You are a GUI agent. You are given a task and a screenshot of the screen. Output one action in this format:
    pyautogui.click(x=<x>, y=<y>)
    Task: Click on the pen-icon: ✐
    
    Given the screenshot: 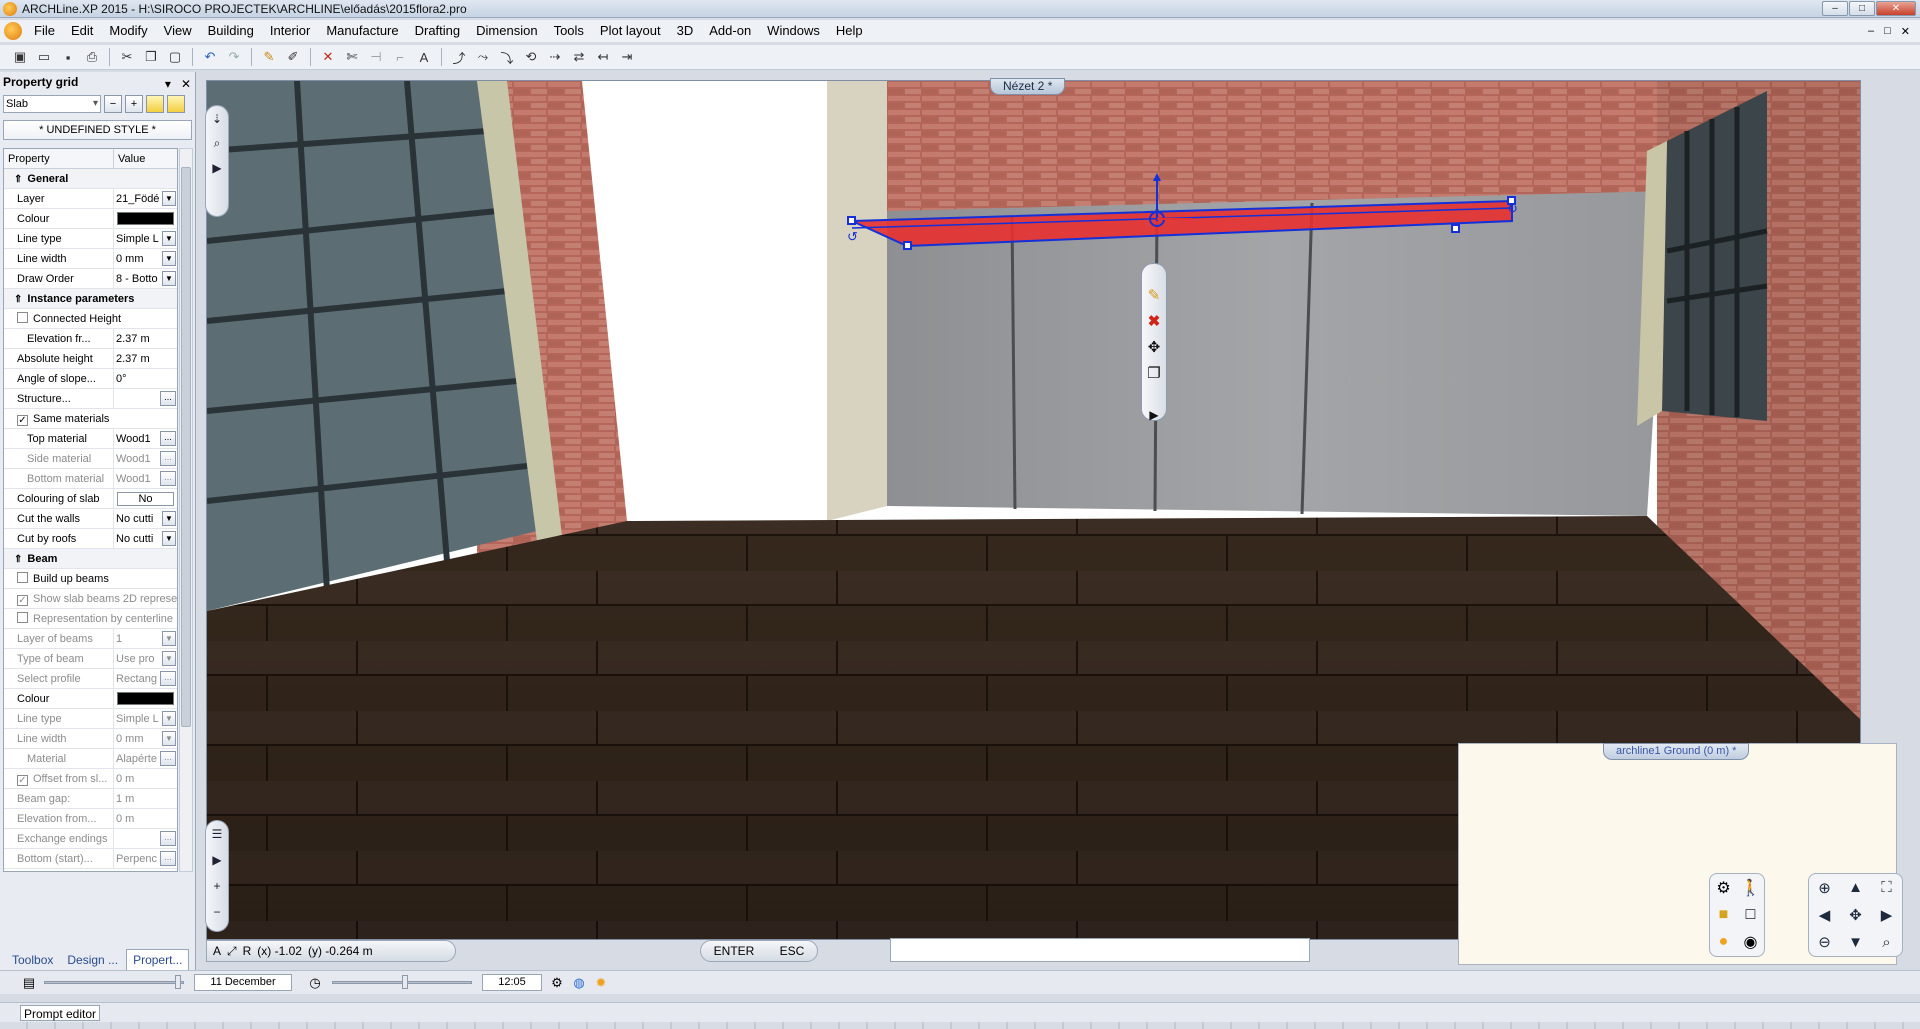 What is the action you would take?
    pyautogui.click(x=293, y=57)
    